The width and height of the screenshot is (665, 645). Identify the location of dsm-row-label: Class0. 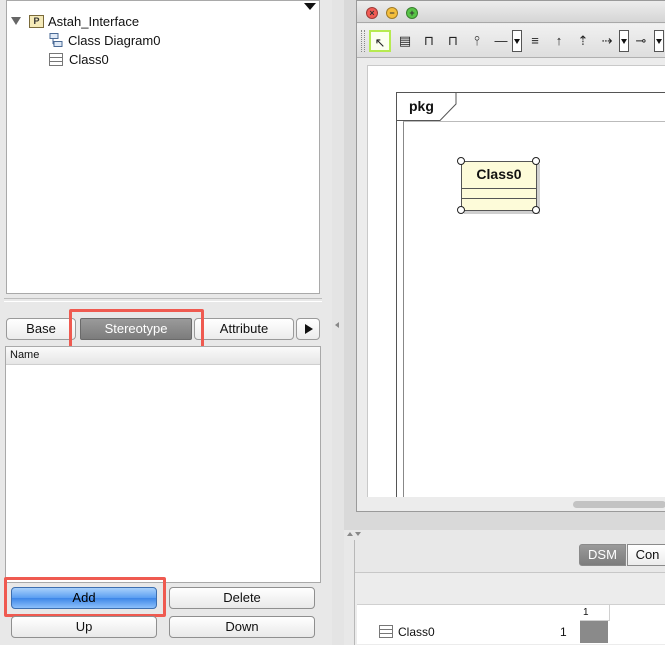
(416, 632).